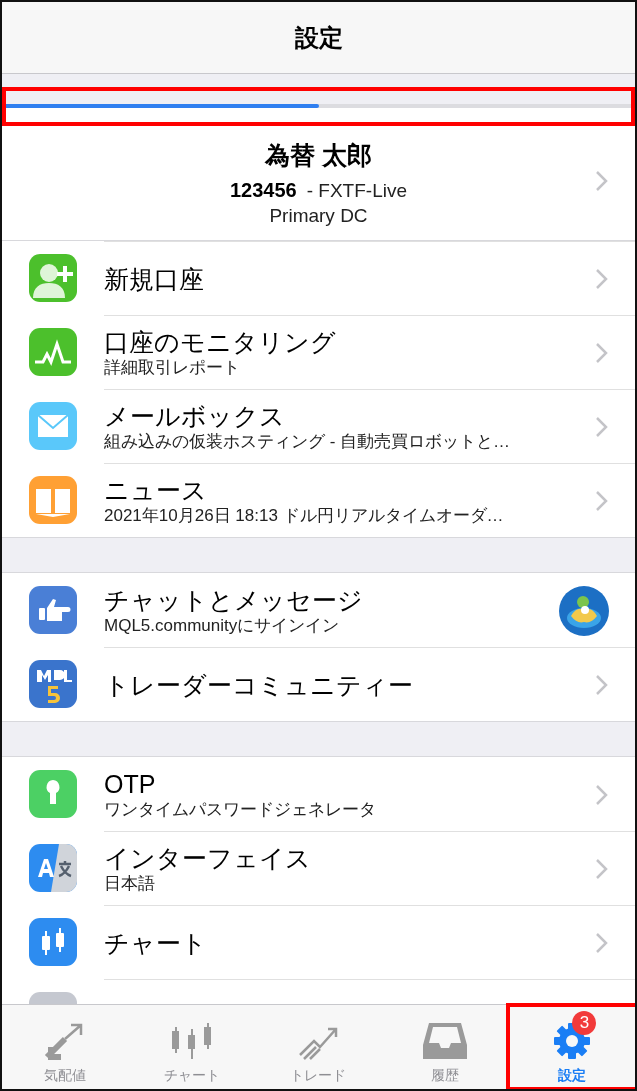 This screenshot has height=1091, width=637. What do you see at coordinates (318, 216) in the screenshot?
I see `datacenter-name: Primary DC` at bounding box center [318, 216].